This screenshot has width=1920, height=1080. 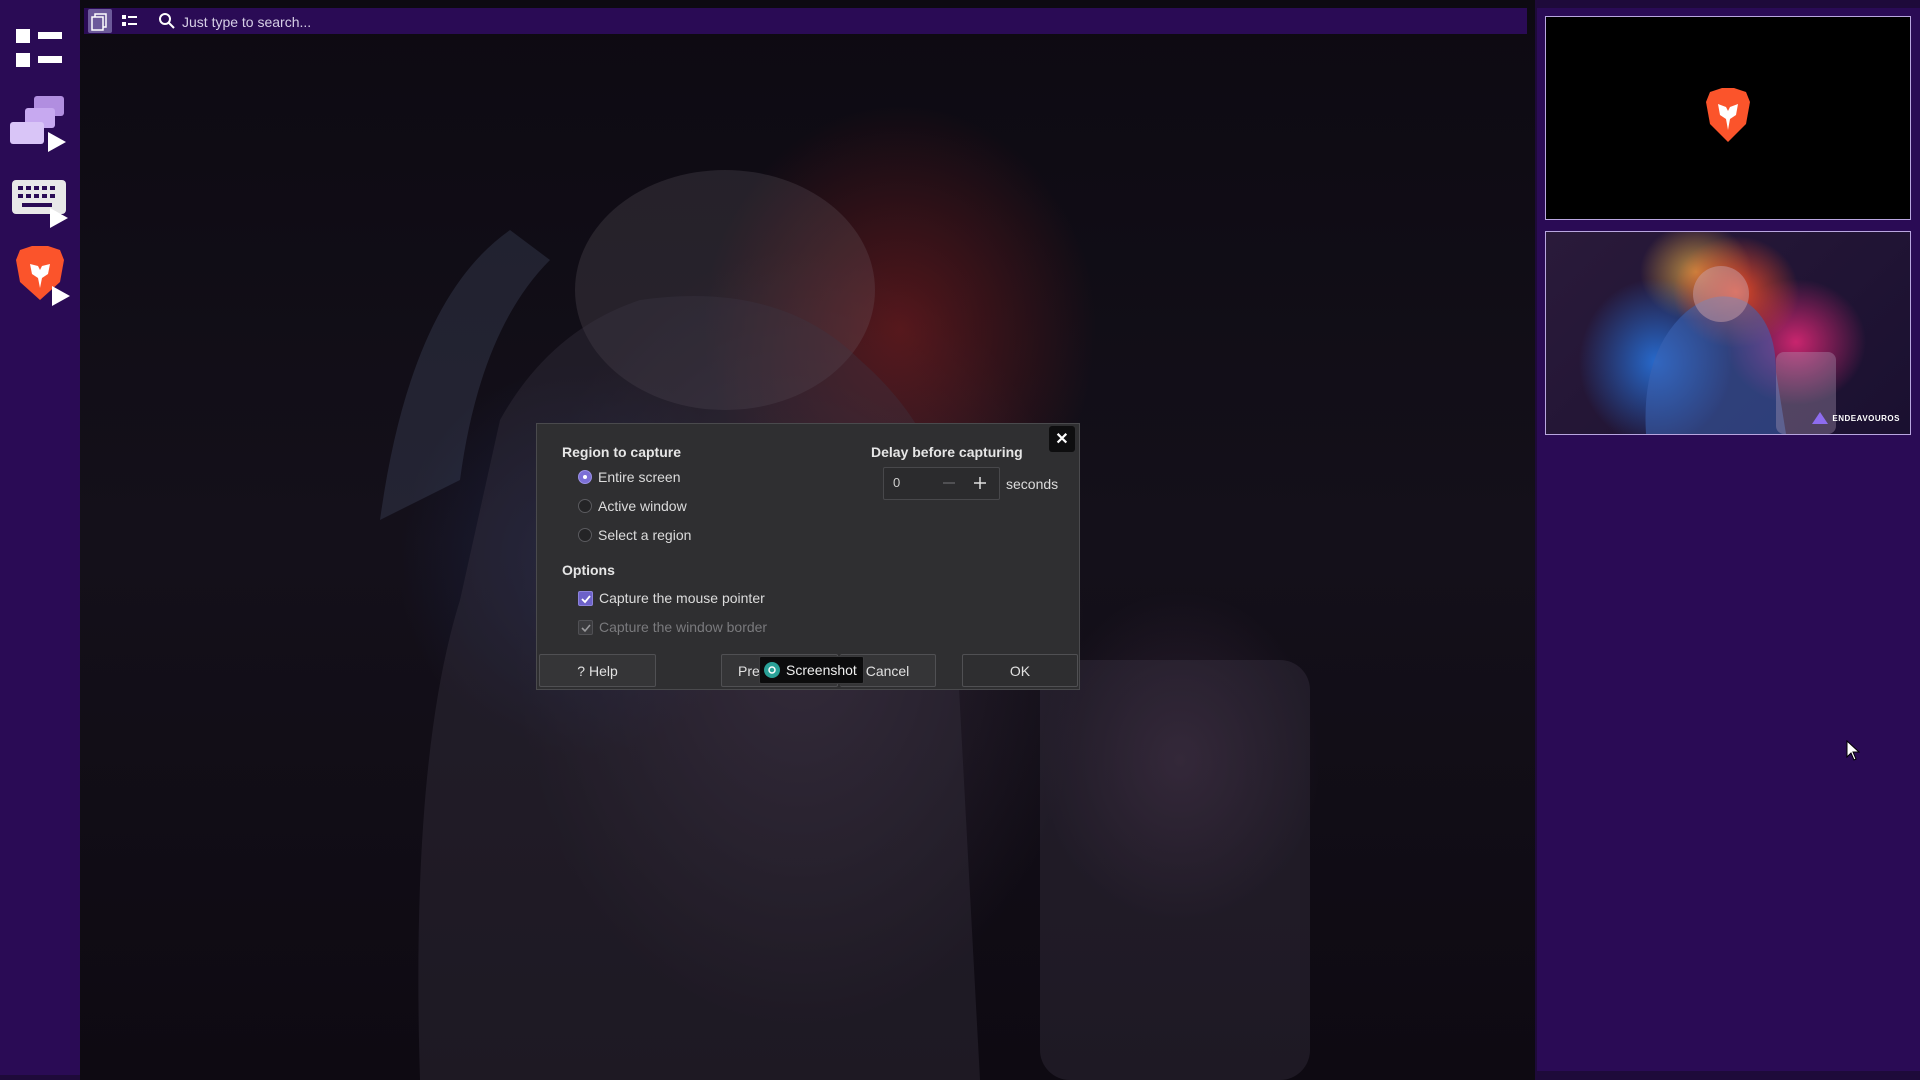 I want to click on capture-pointer-checkbox: Capture the mouse pointer, so click(x=671, y=598).